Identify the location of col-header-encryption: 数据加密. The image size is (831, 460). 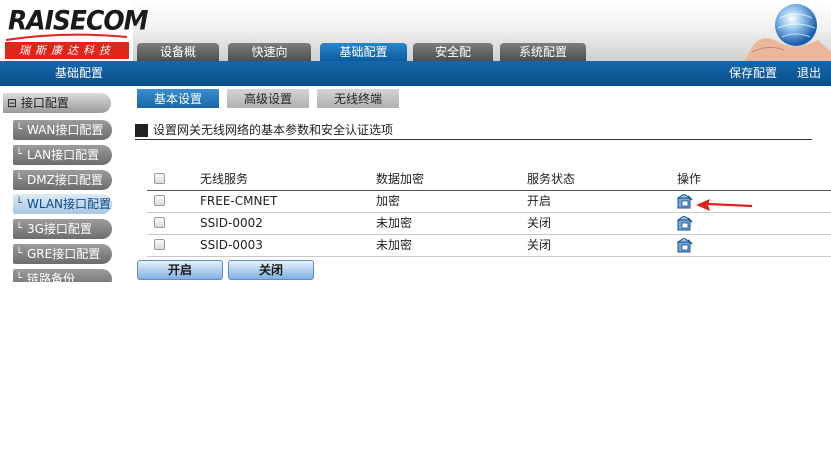
(400, 179).